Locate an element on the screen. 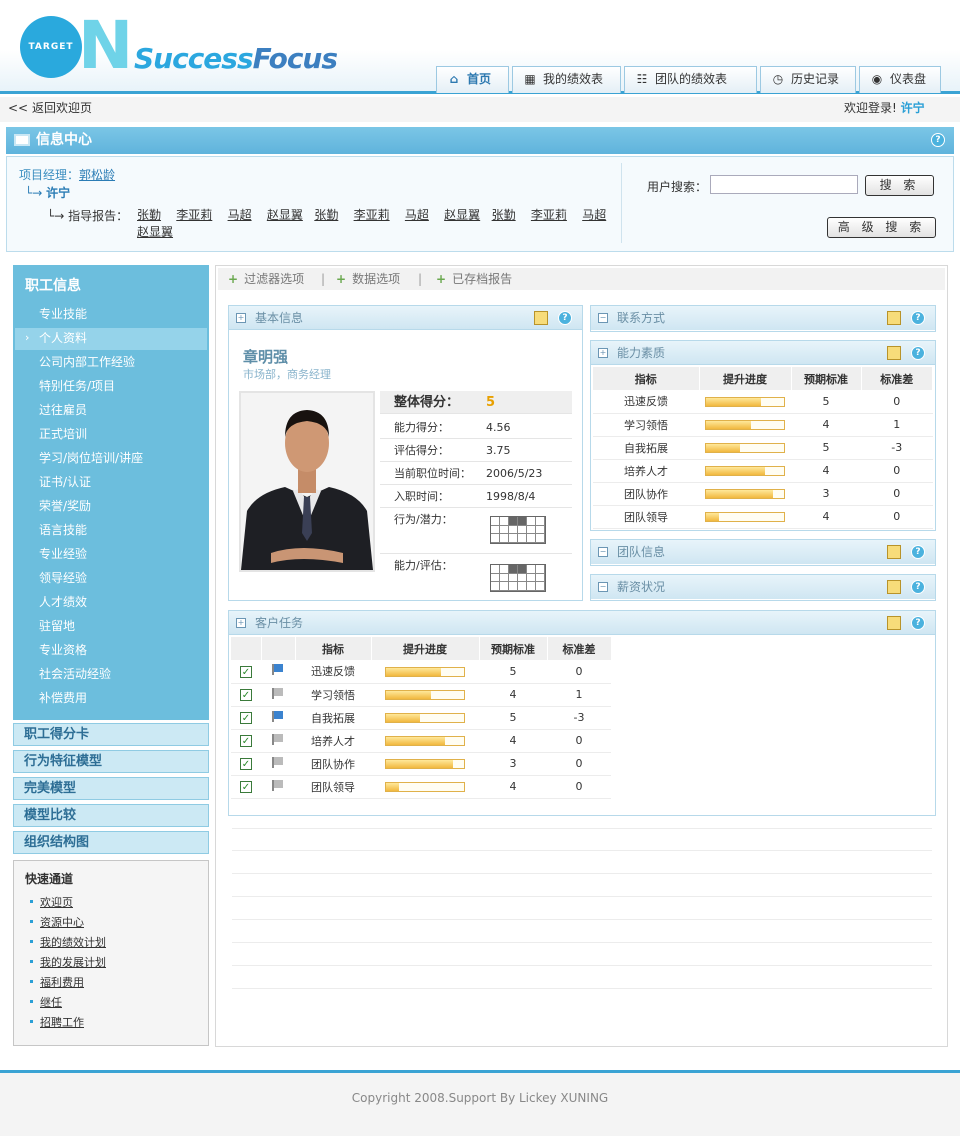 Image resolution: width=960 pixels, height=1136 pixels. sidebar-item: 补偿费用 is located at coordinates (63, 698).